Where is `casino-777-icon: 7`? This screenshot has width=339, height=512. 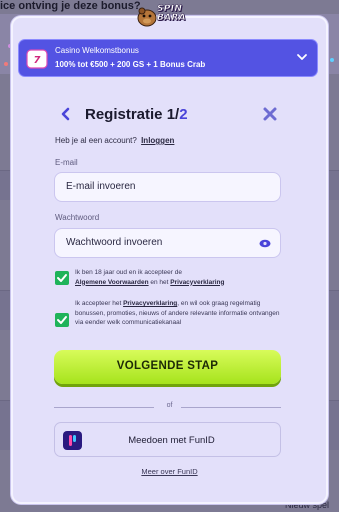 casino-777-icon: 7 is located at coordinates (37, 59).